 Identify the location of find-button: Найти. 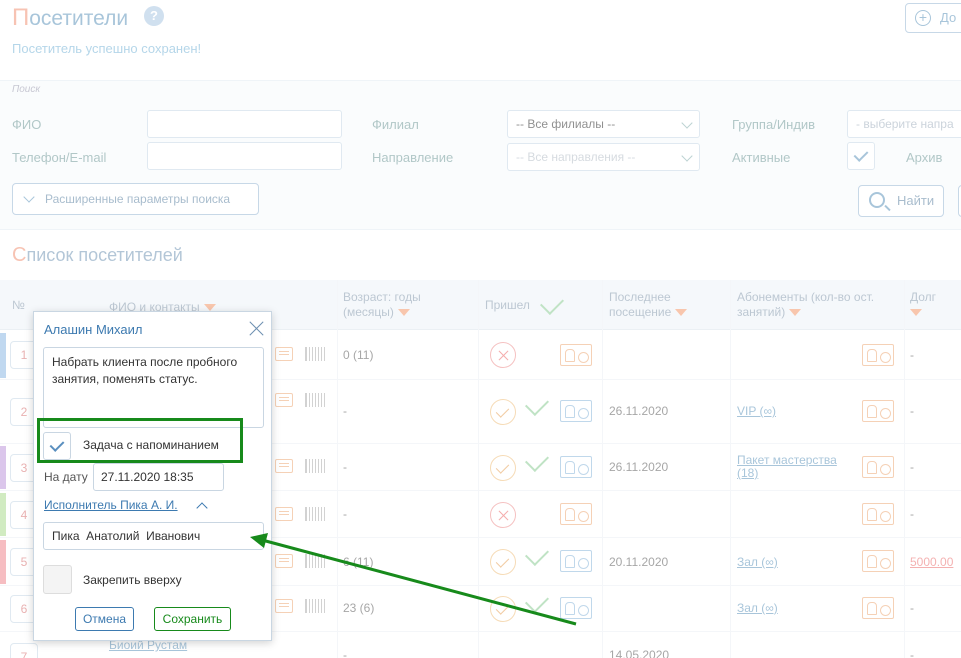
(901, 201).